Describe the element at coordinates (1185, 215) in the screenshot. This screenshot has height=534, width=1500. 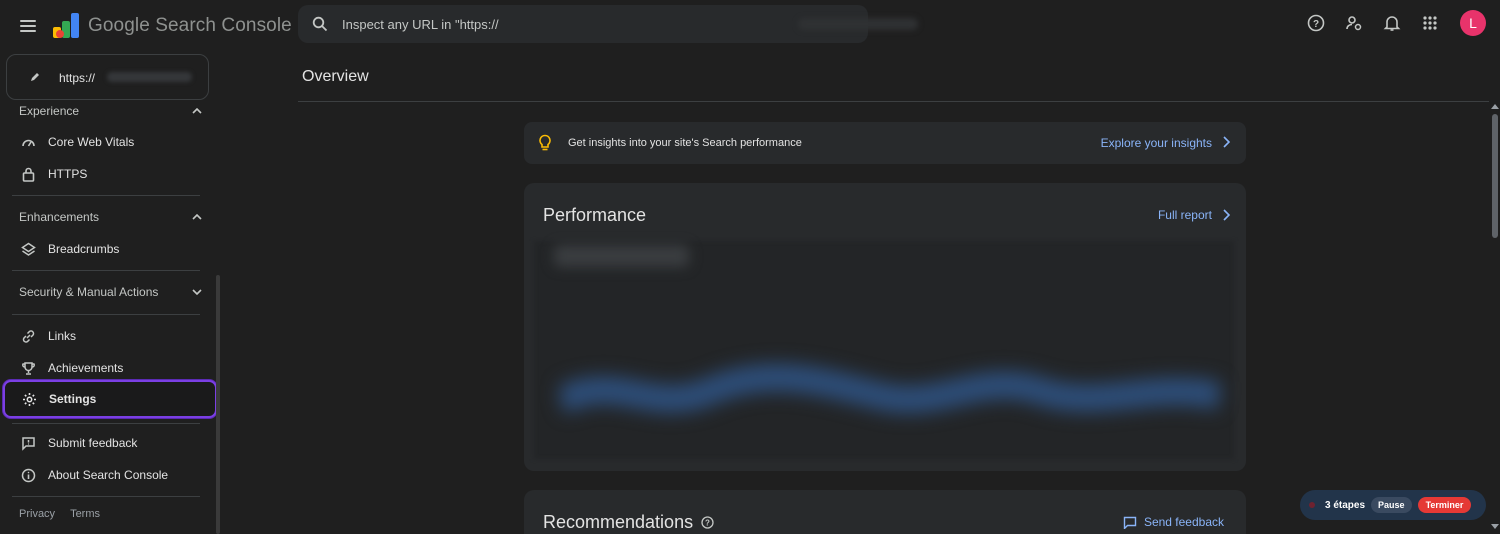
I see `full-report-link: Full report` at that location.